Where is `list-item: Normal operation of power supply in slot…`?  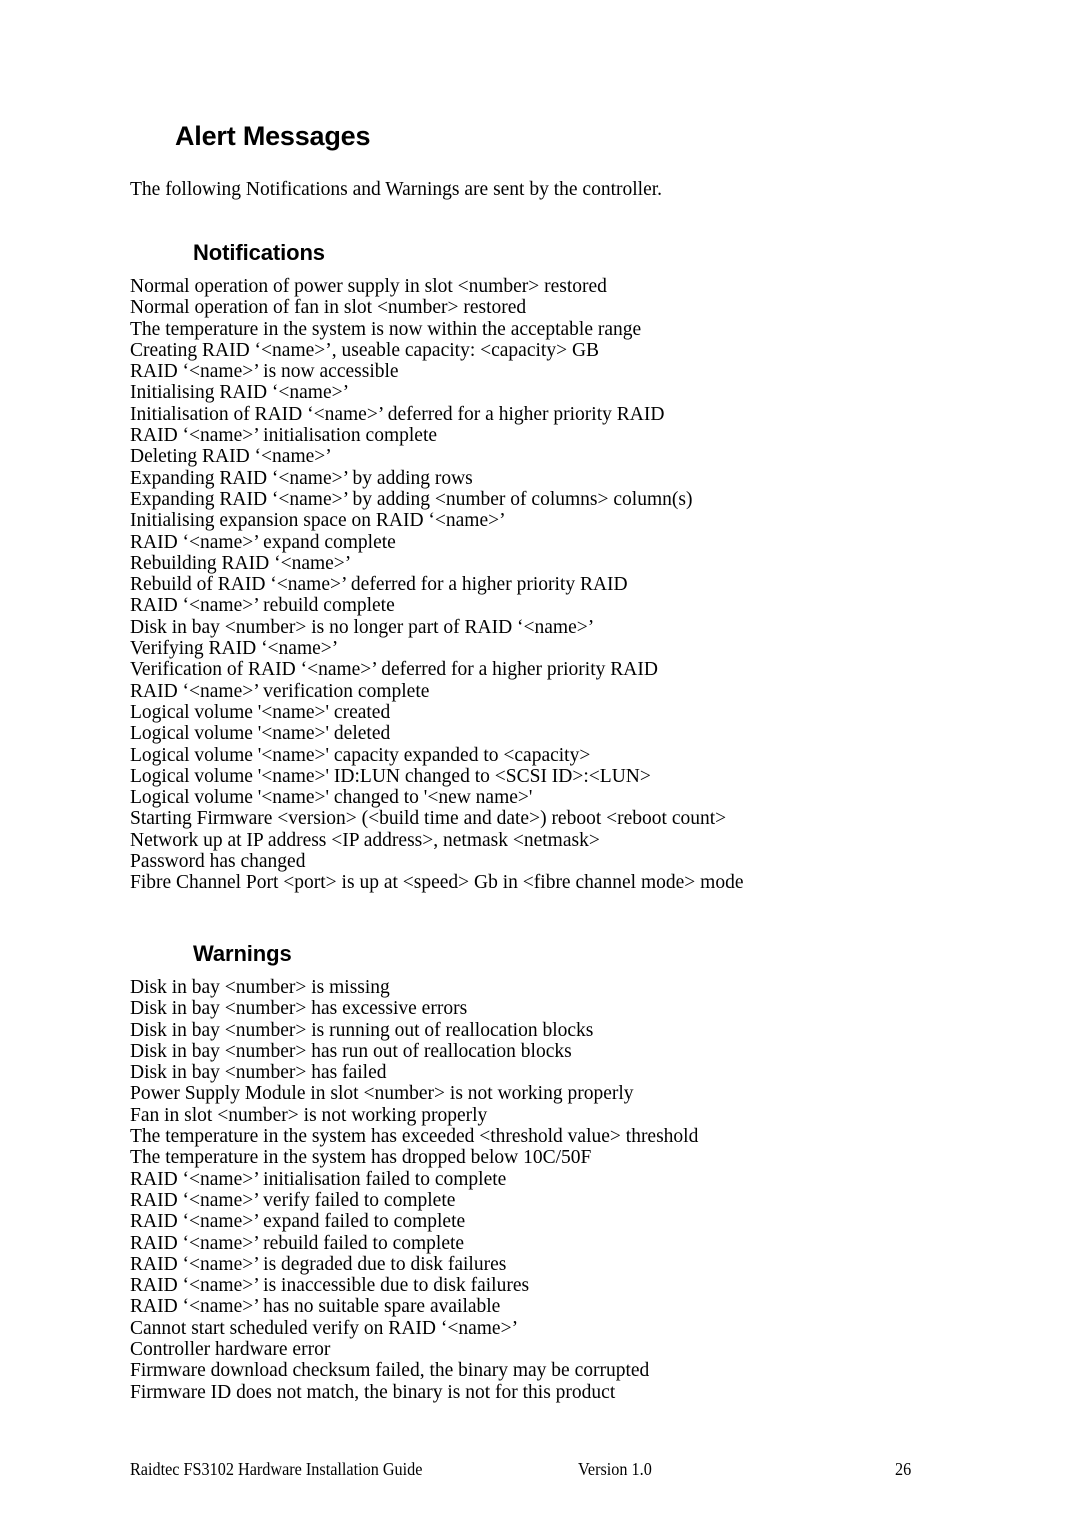 list-item: Normal operation of power supply in slot… is located at coordinates (368, 286).